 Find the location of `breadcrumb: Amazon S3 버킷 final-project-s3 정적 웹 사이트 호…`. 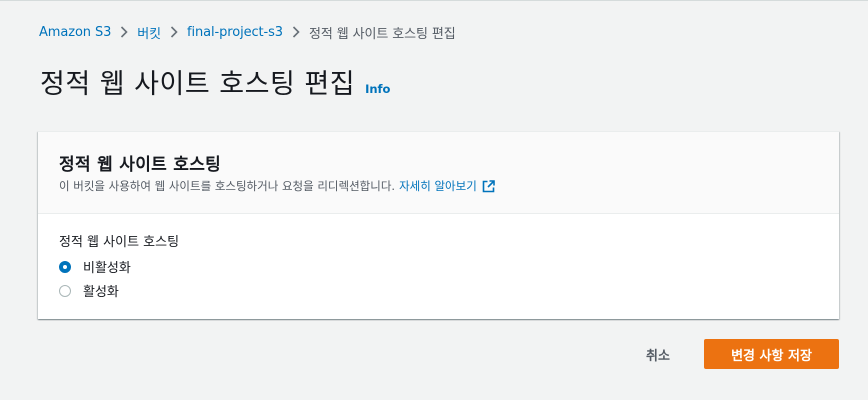

breadcrumb: Amazon S3 버킷 final-project-s3 정적 웹 사이트 호… is located at coordinates (247, 32).